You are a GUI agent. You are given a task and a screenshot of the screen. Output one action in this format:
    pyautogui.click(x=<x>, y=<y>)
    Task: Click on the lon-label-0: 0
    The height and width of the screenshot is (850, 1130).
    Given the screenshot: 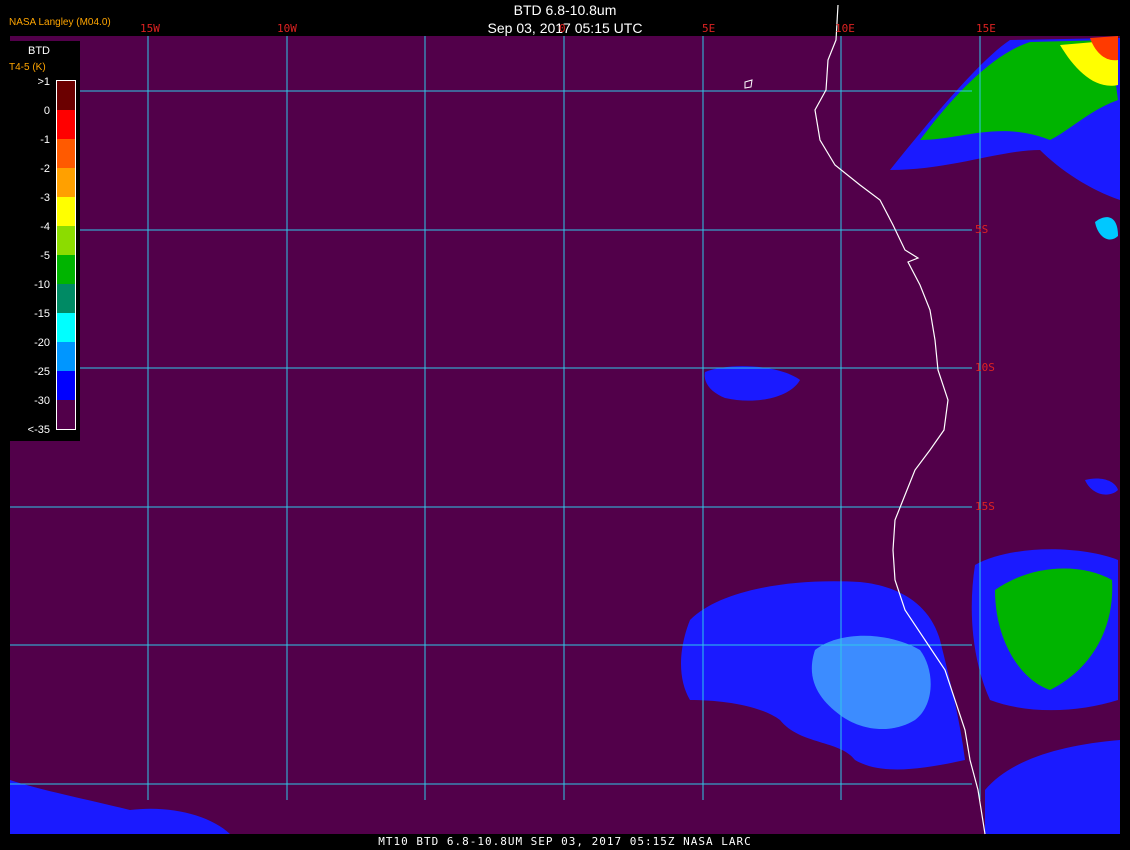 What is the action you would take?
    pyautogui.click(x=562, y=28)
    